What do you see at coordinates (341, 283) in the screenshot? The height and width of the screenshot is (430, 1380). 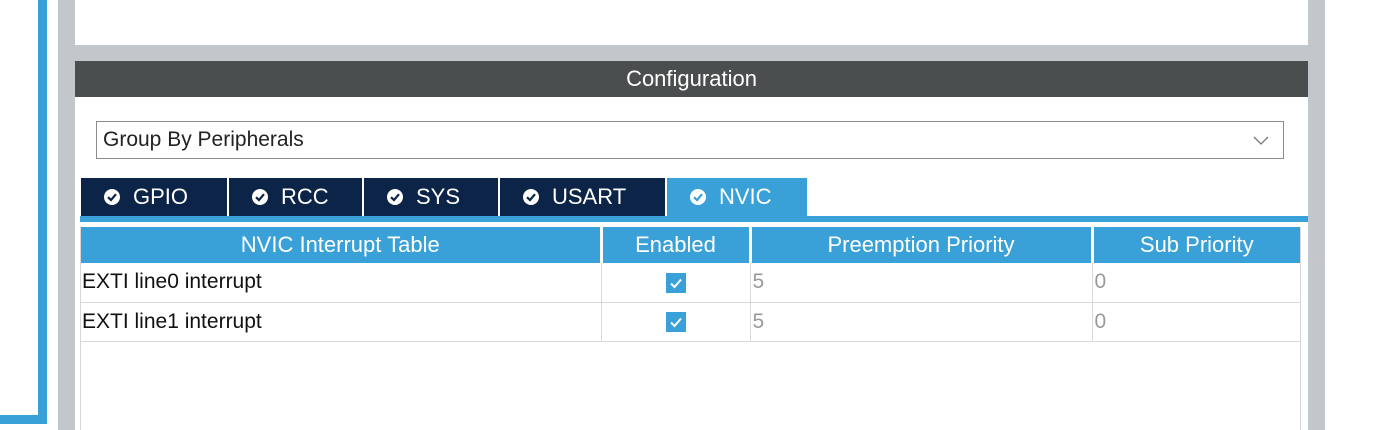 I see `interrupt-name: EXTI line0 interrupt` at bounding box center [341, 283].